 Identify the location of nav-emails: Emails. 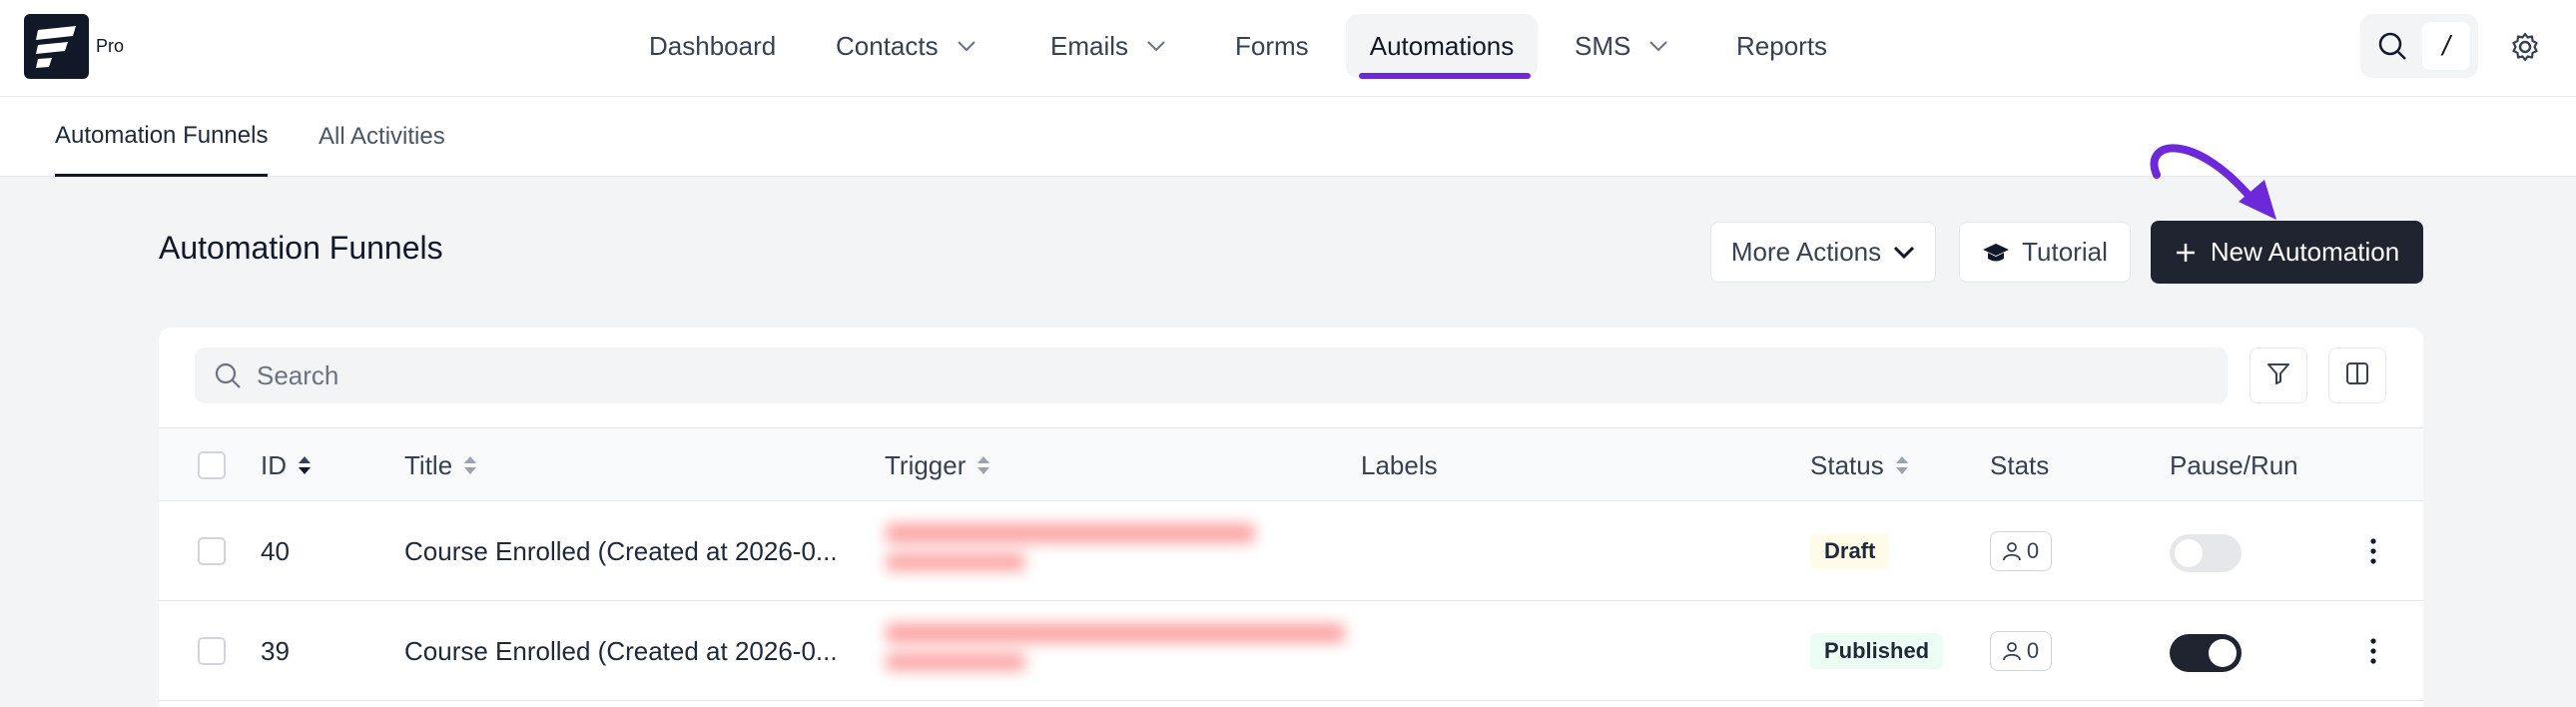
(1108, 46).